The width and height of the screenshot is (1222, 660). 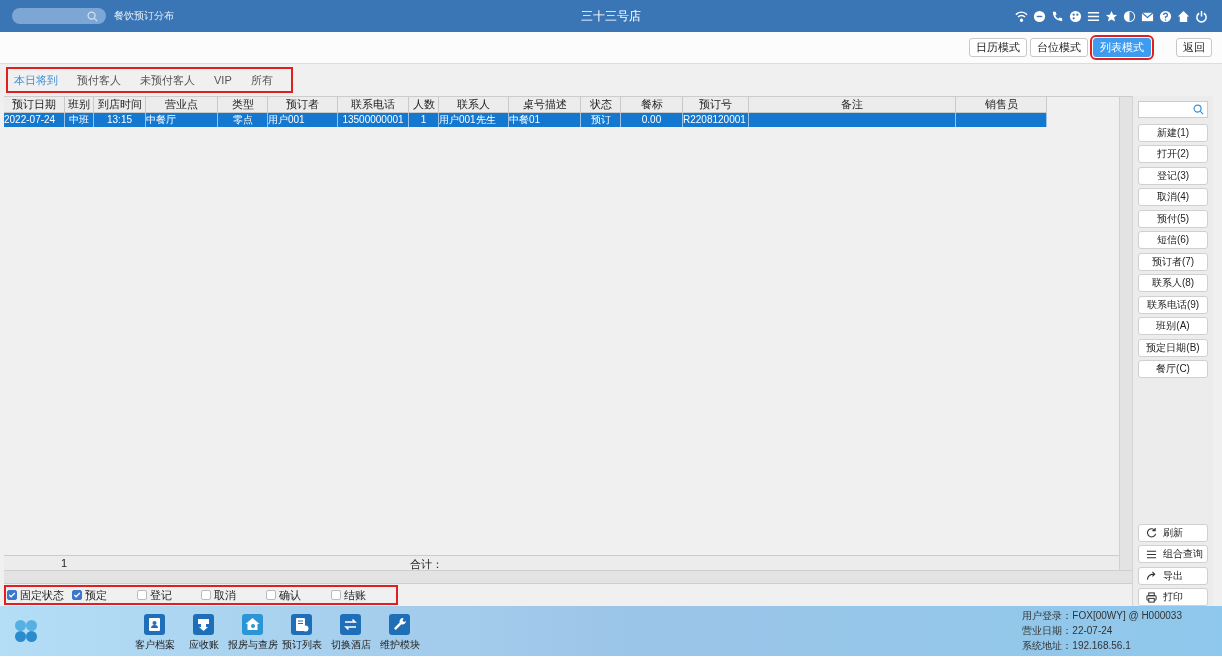 I want to click on action-button: 餐厅(C), so click(x=1173, y=369).